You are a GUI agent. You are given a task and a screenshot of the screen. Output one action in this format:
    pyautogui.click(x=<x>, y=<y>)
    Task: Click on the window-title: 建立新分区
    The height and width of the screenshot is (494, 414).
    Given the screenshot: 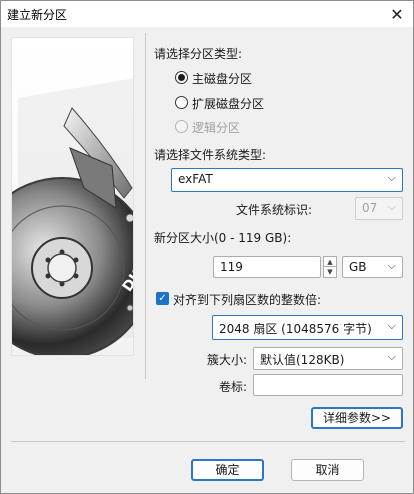 What is the action you would take?
    pyautogui.click(x=37, y=15)
    